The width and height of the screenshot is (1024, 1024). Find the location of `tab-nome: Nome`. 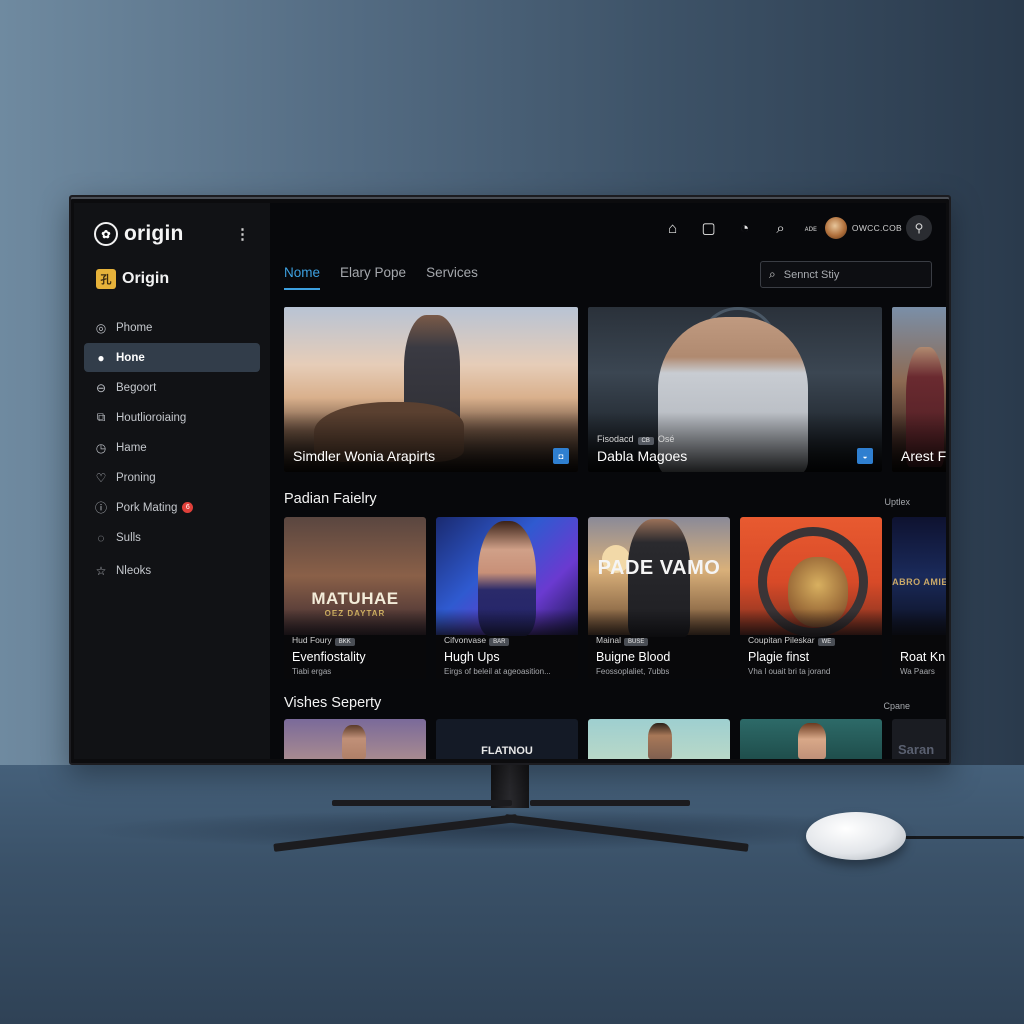

tab-nome: Nome is located at coordinates (302, 277).